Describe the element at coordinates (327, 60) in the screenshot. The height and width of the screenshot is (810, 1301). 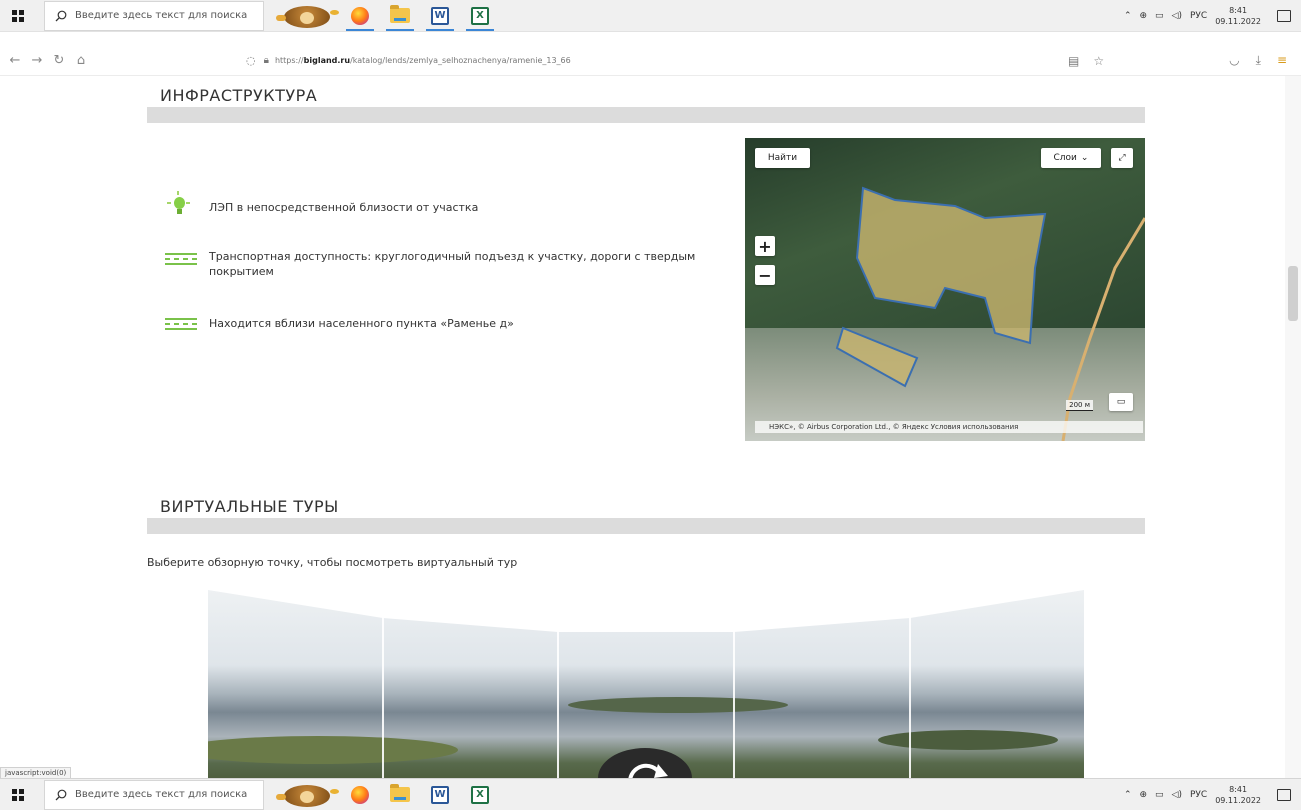
I see `url-host: bigland.ru` at that location.